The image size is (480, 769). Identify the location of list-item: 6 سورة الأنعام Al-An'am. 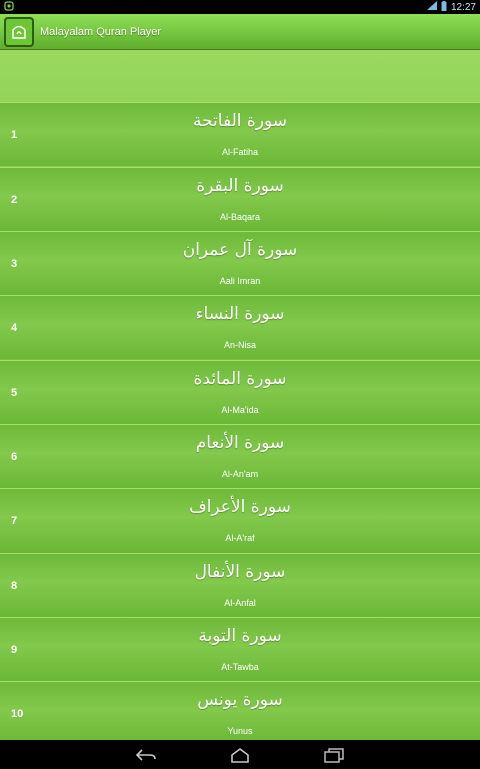
(240, 456).